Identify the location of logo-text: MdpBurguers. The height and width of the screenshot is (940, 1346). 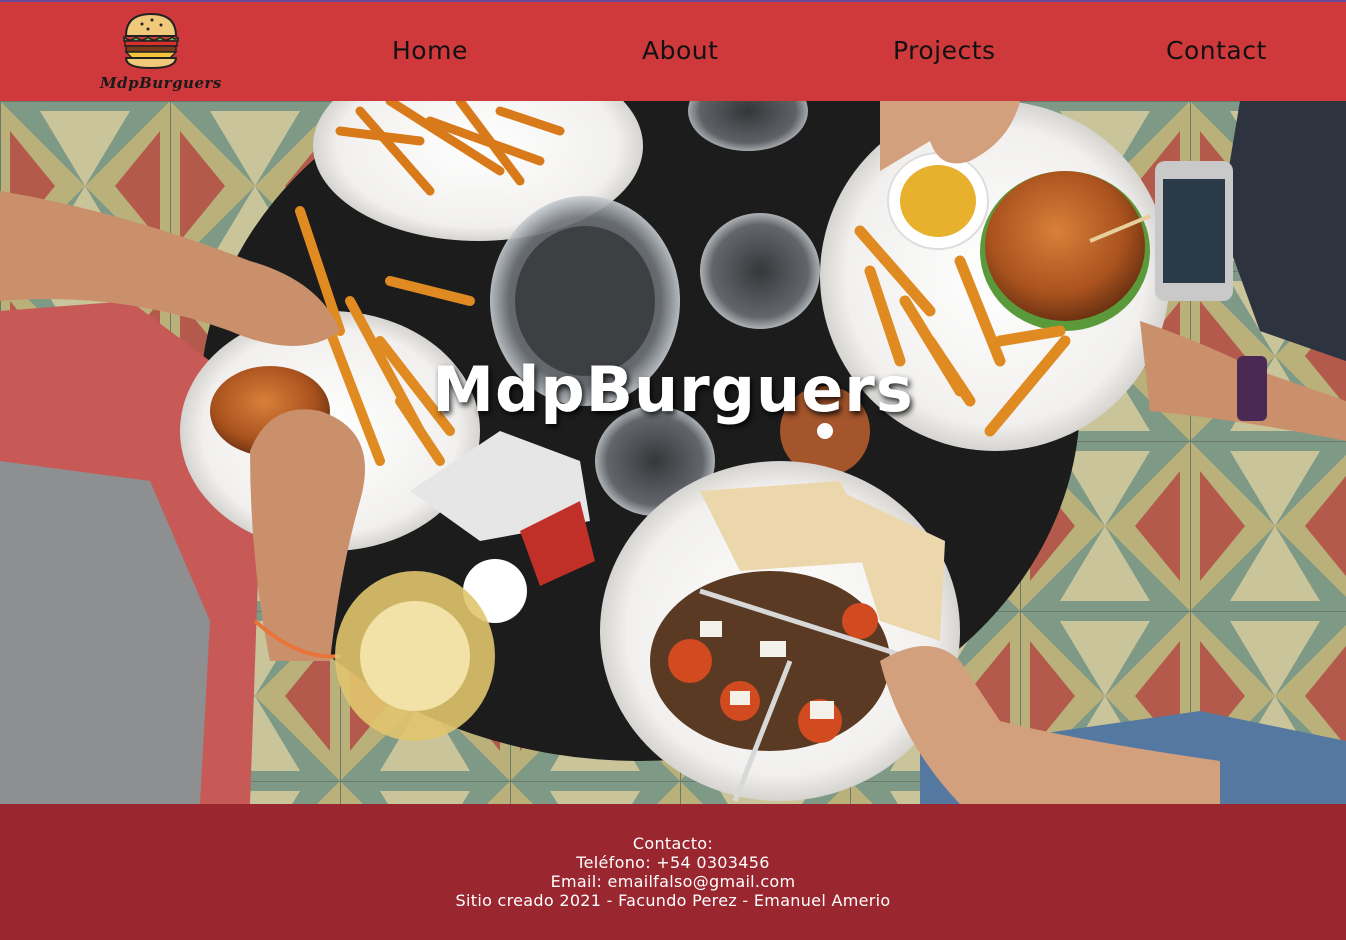
(161, 83).